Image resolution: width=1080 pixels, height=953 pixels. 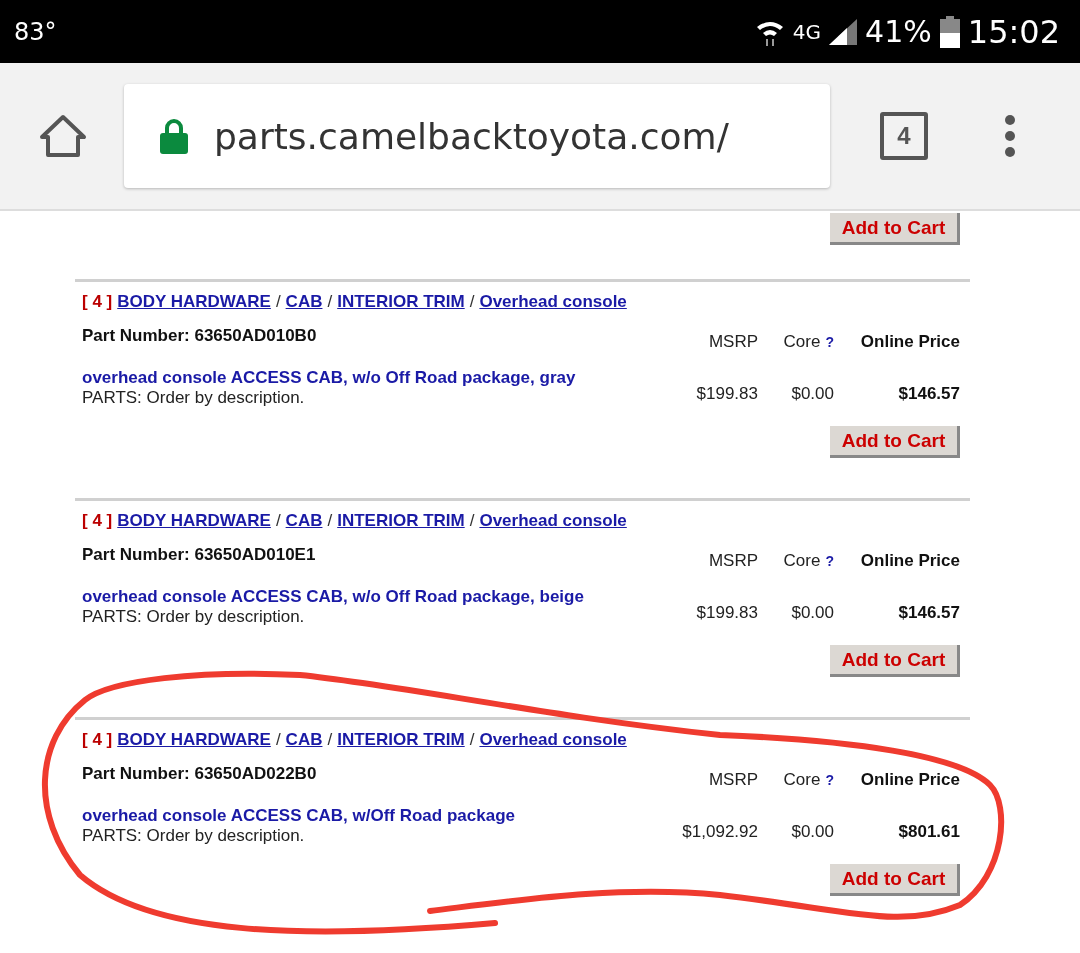 I want to click on clock: 15:02, so click(x=1013, y=31).